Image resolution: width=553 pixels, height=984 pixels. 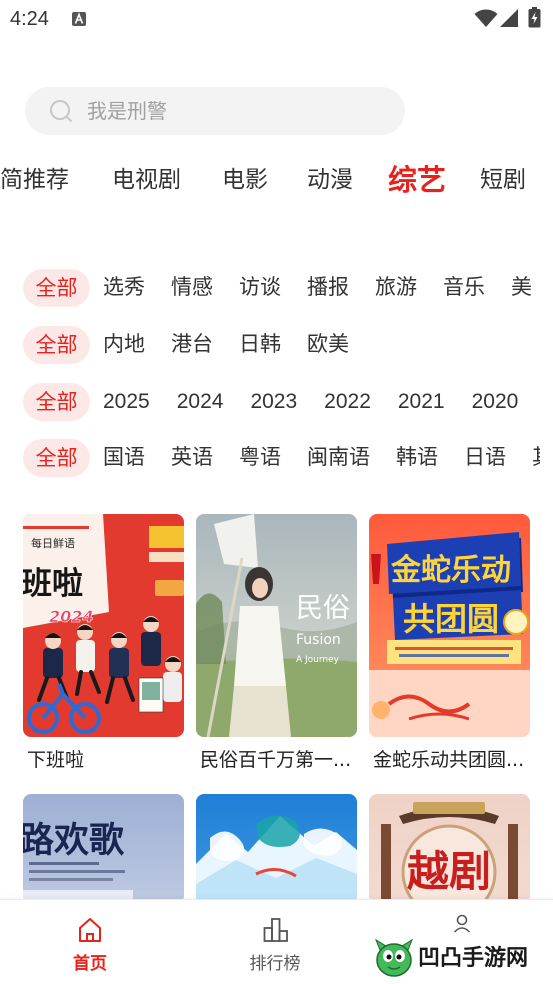 I want to click on filter-option: 国语, so click(x=124, y=458).